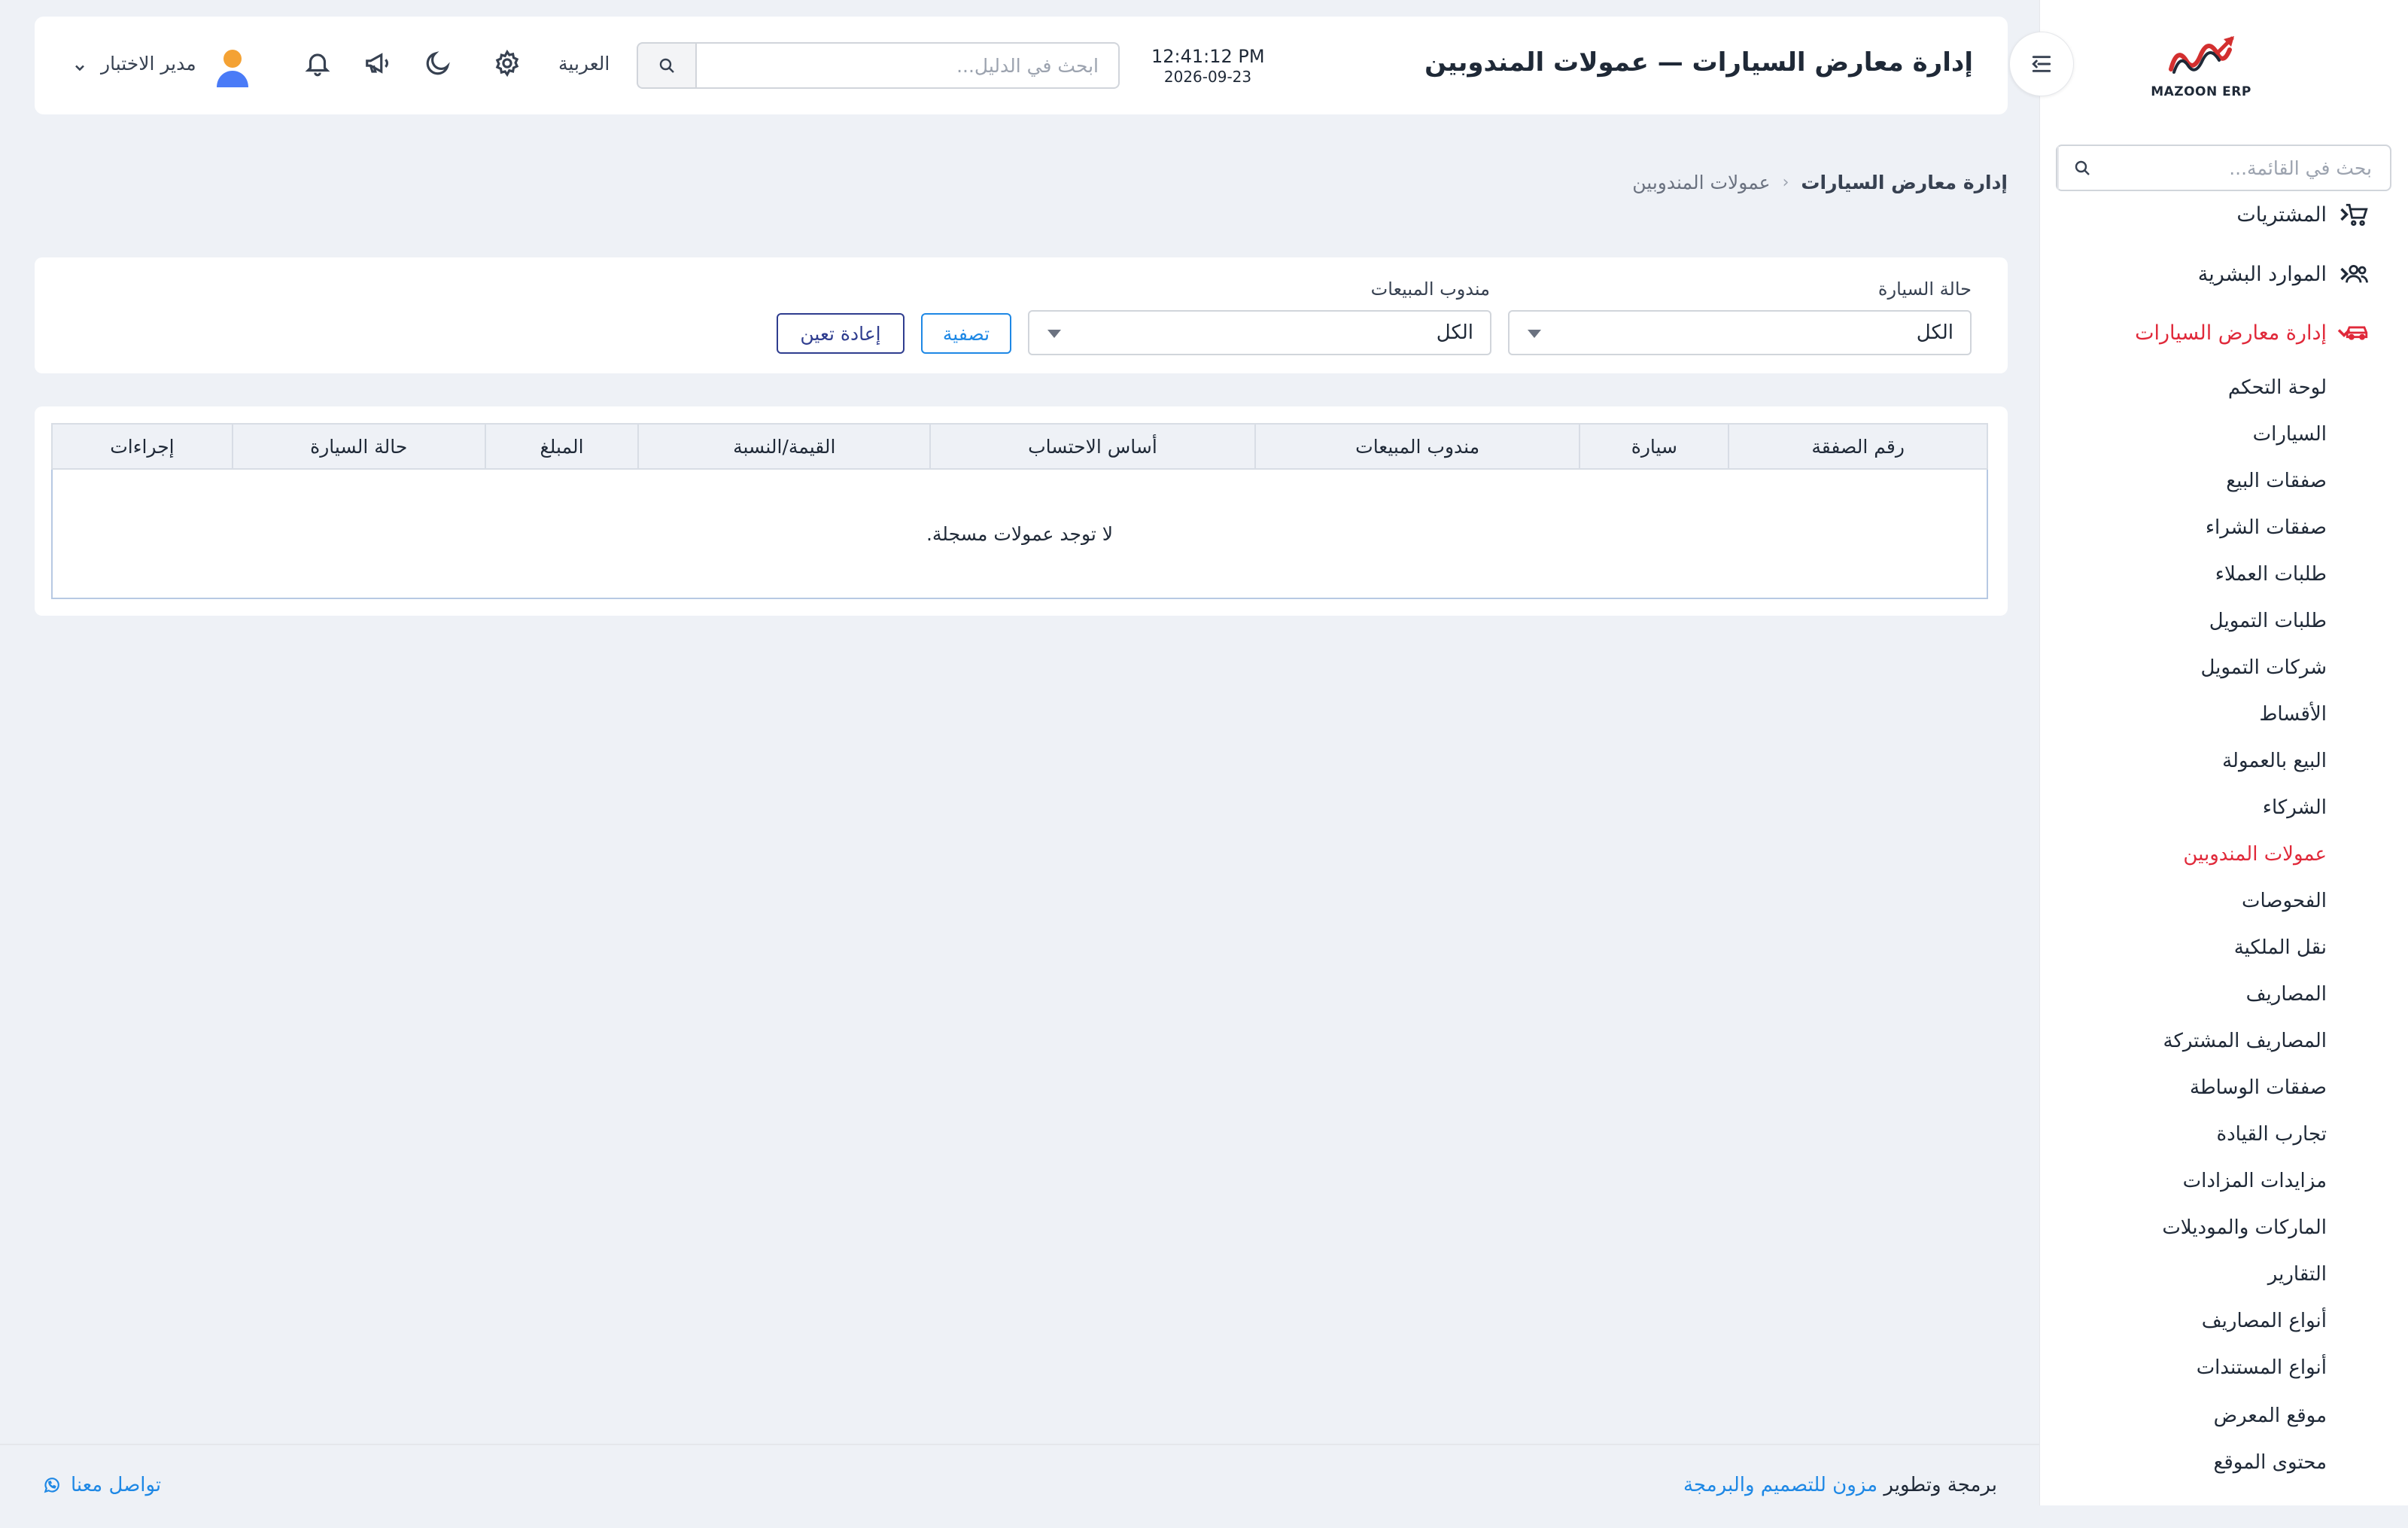 Image resolution: width=2408 pixels, height=1528 pixels. Describe the element at coordinates (1701, 182) in the screenshot. I see `breadcrumb-current: عمولات المندوبين` at that location.